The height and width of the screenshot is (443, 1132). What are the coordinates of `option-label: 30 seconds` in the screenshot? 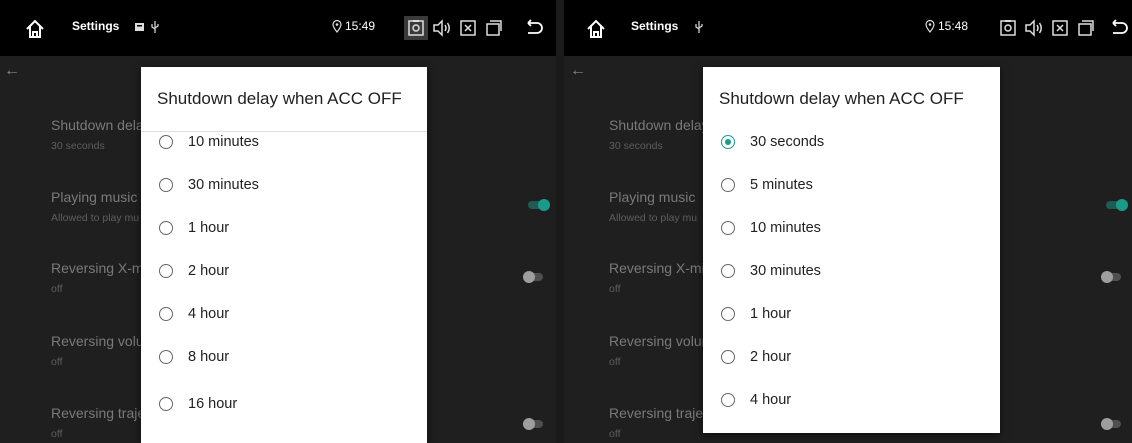 It's located at (787, 142).